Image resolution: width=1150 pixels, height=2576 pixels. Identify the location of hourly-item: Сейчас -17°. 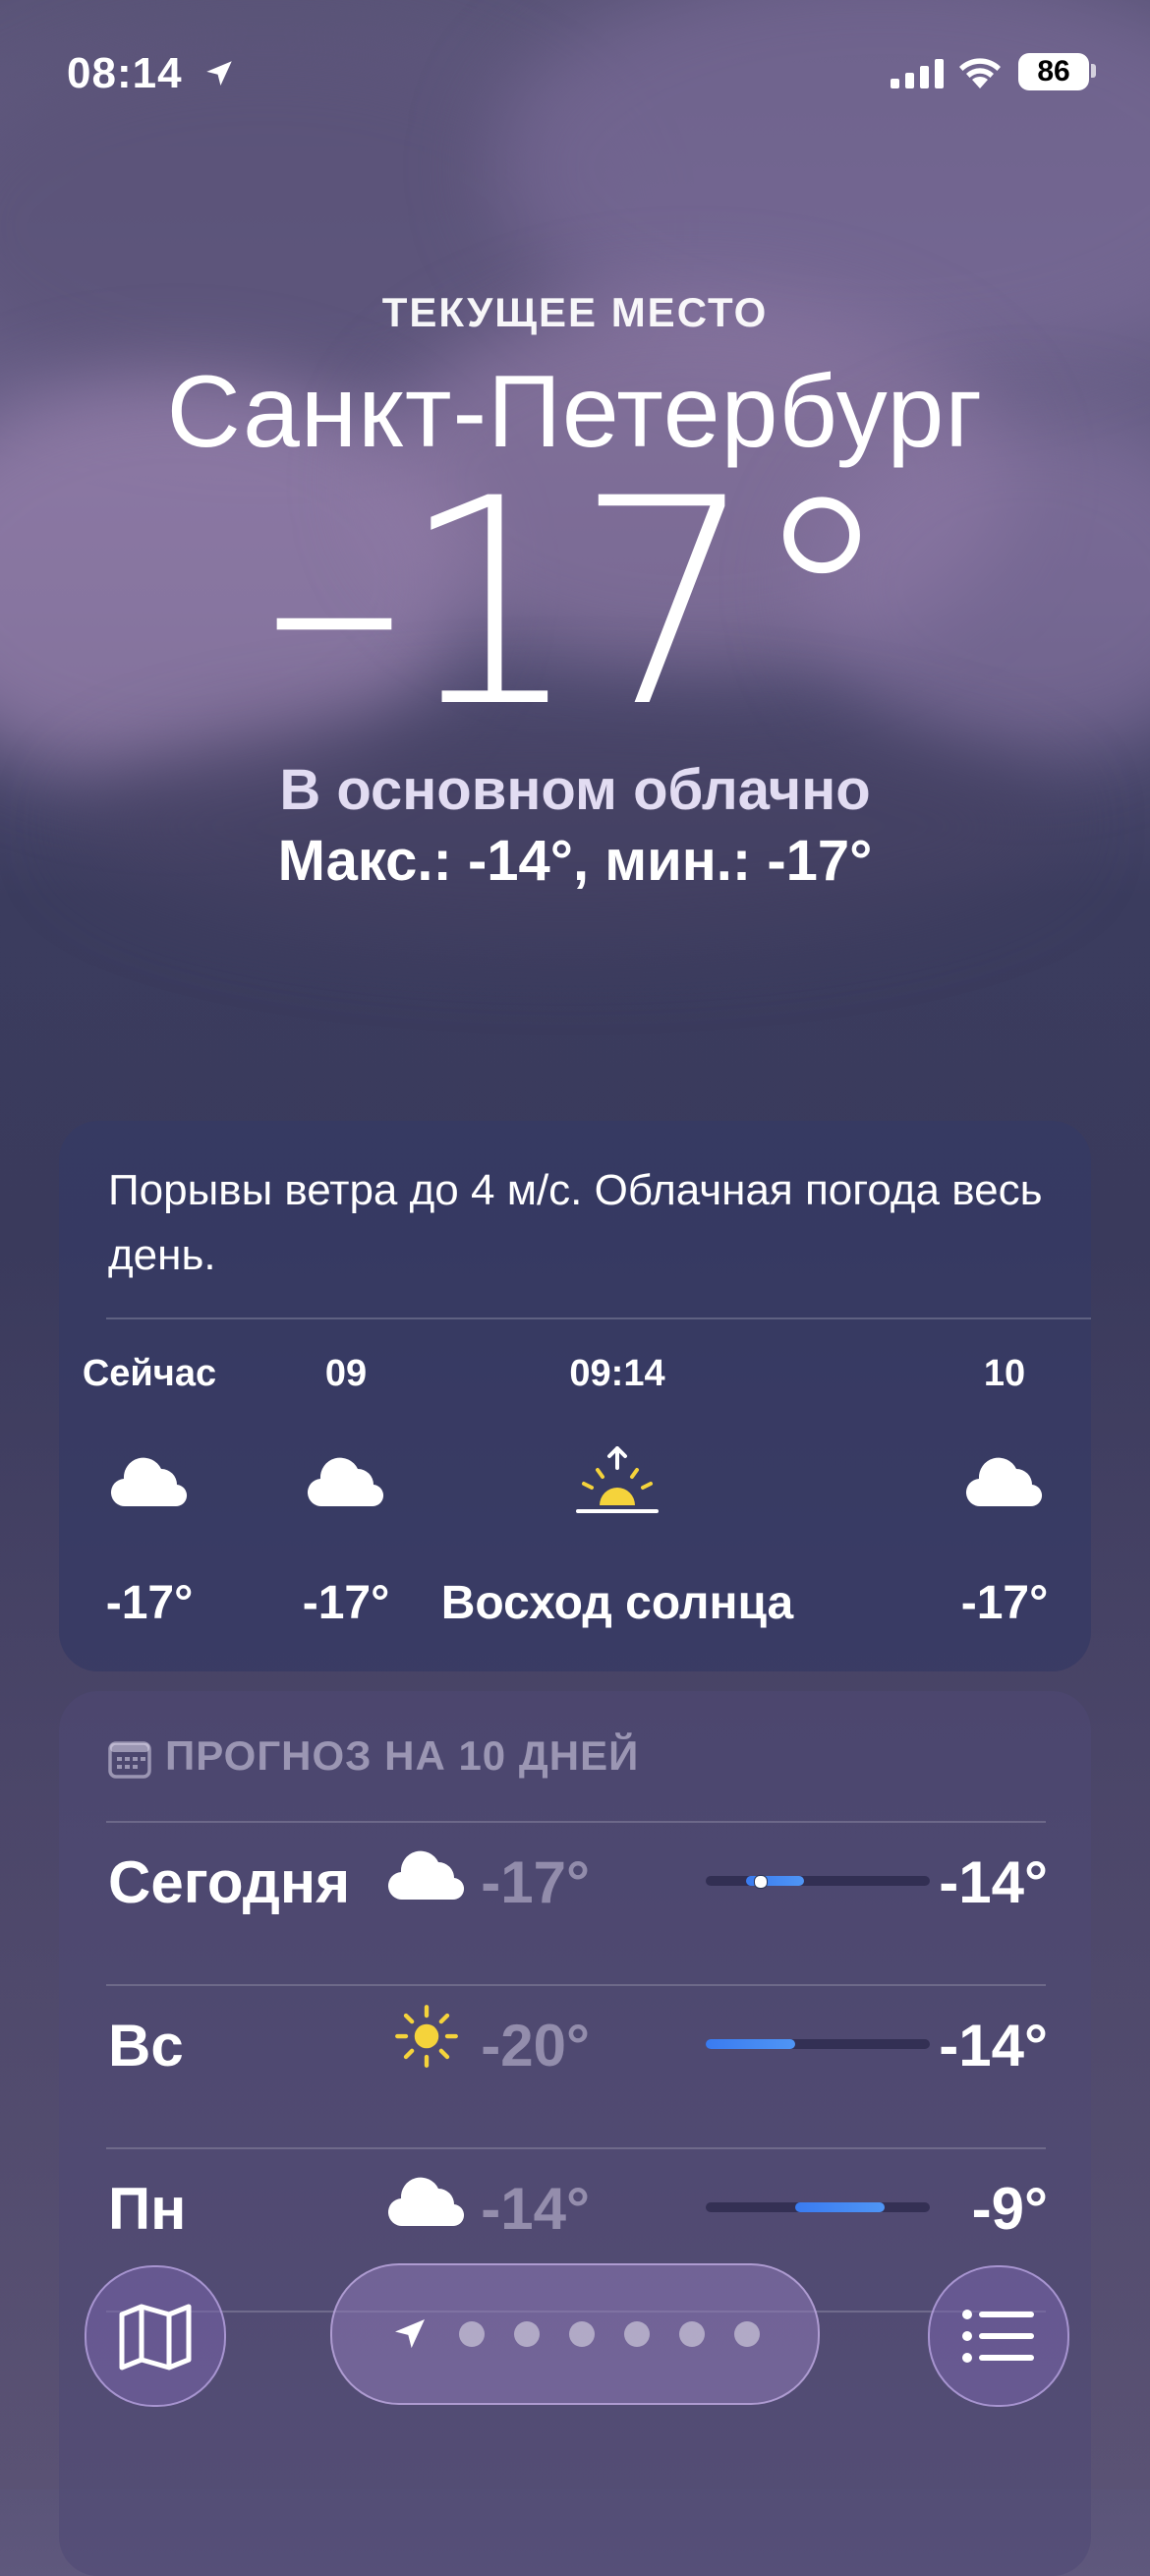
(149, 1491).